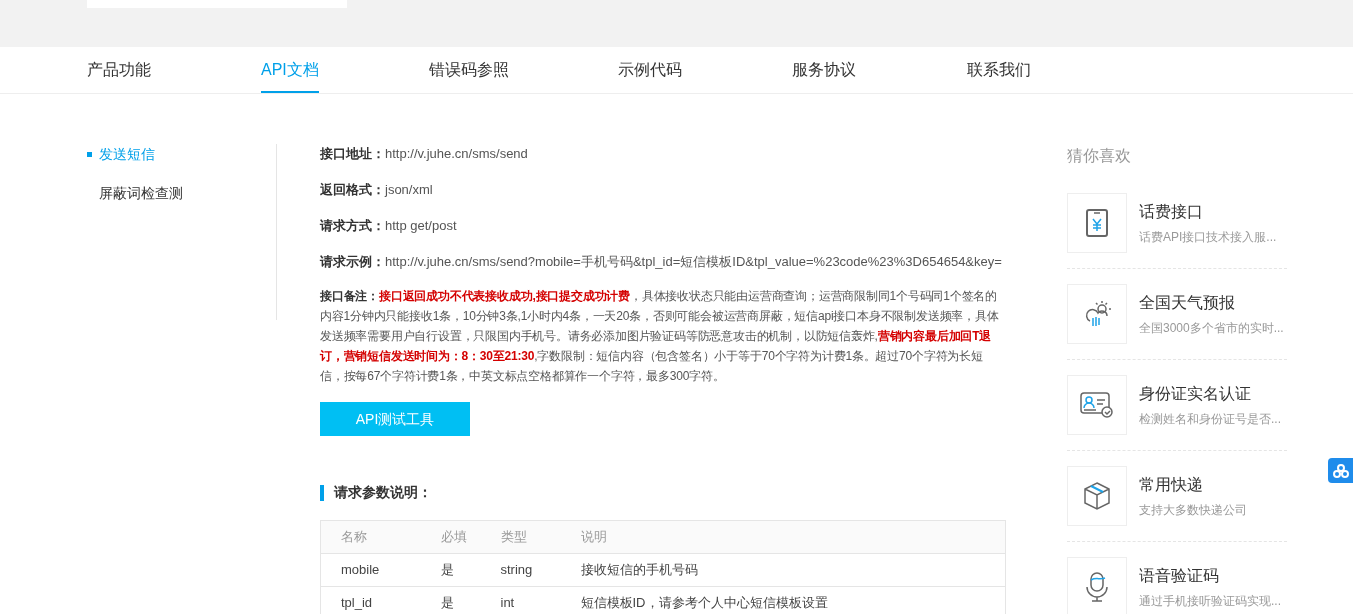  What do you see at coordinates (470, 537) in the screenshot?
I see `column-header: 必填` at bounding box center [470, 537].